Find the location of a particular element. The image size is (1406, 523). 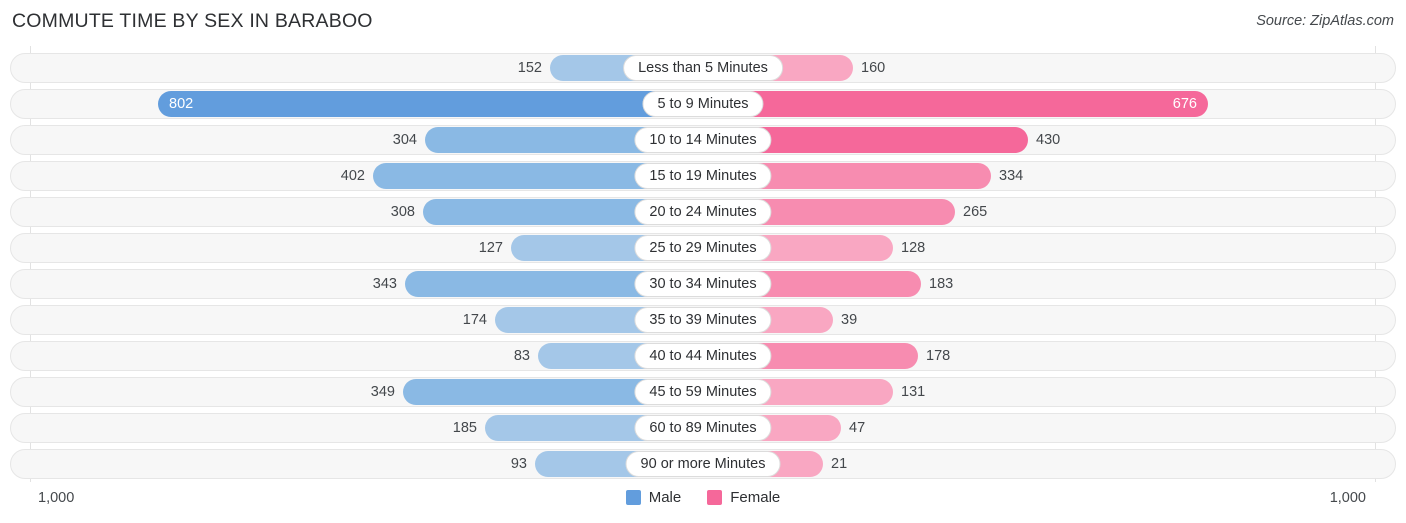

category-label: 60 to 89 Minutes is located at coordinates (703, 428).